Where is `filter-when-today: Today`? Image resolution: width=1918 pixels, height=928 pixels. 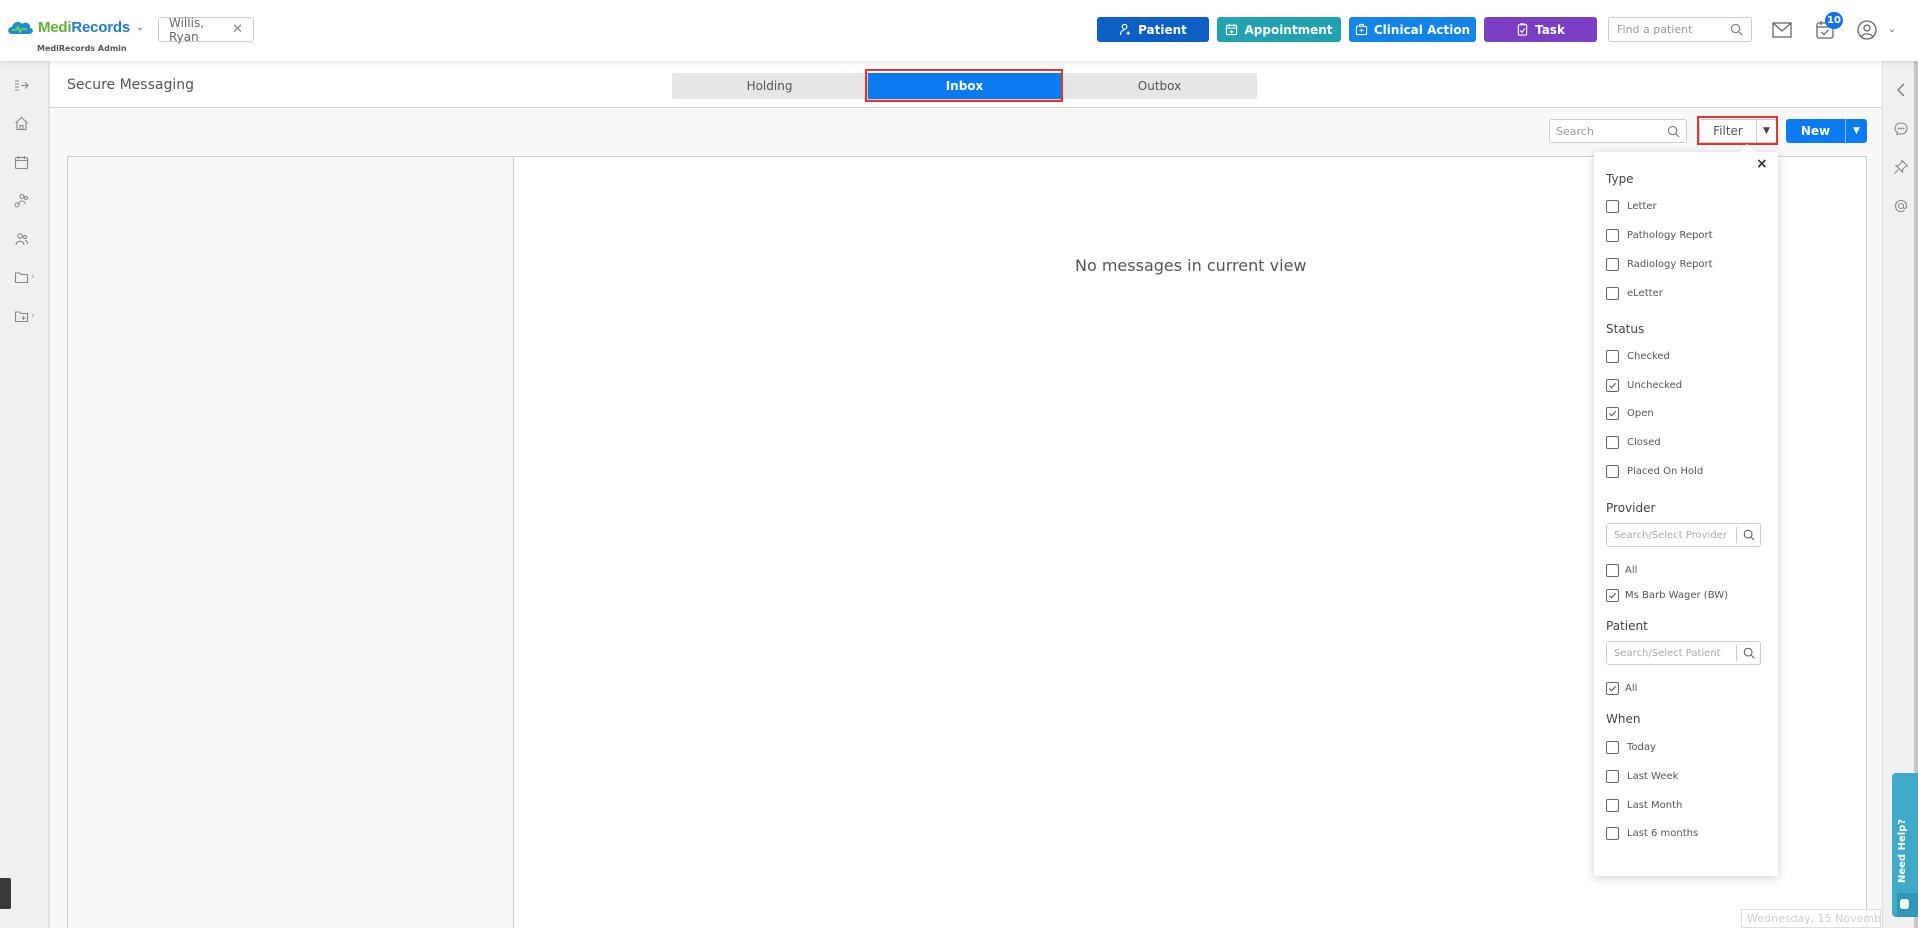 filter-when-today: Today is located at coordinates (1631, 747).